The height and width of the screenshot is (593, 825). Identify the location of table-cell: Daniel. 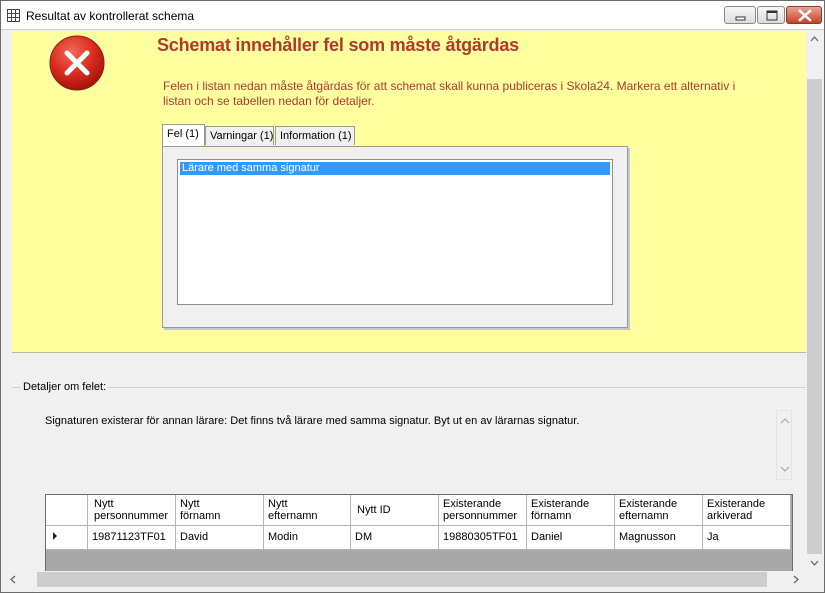
(570, 537).